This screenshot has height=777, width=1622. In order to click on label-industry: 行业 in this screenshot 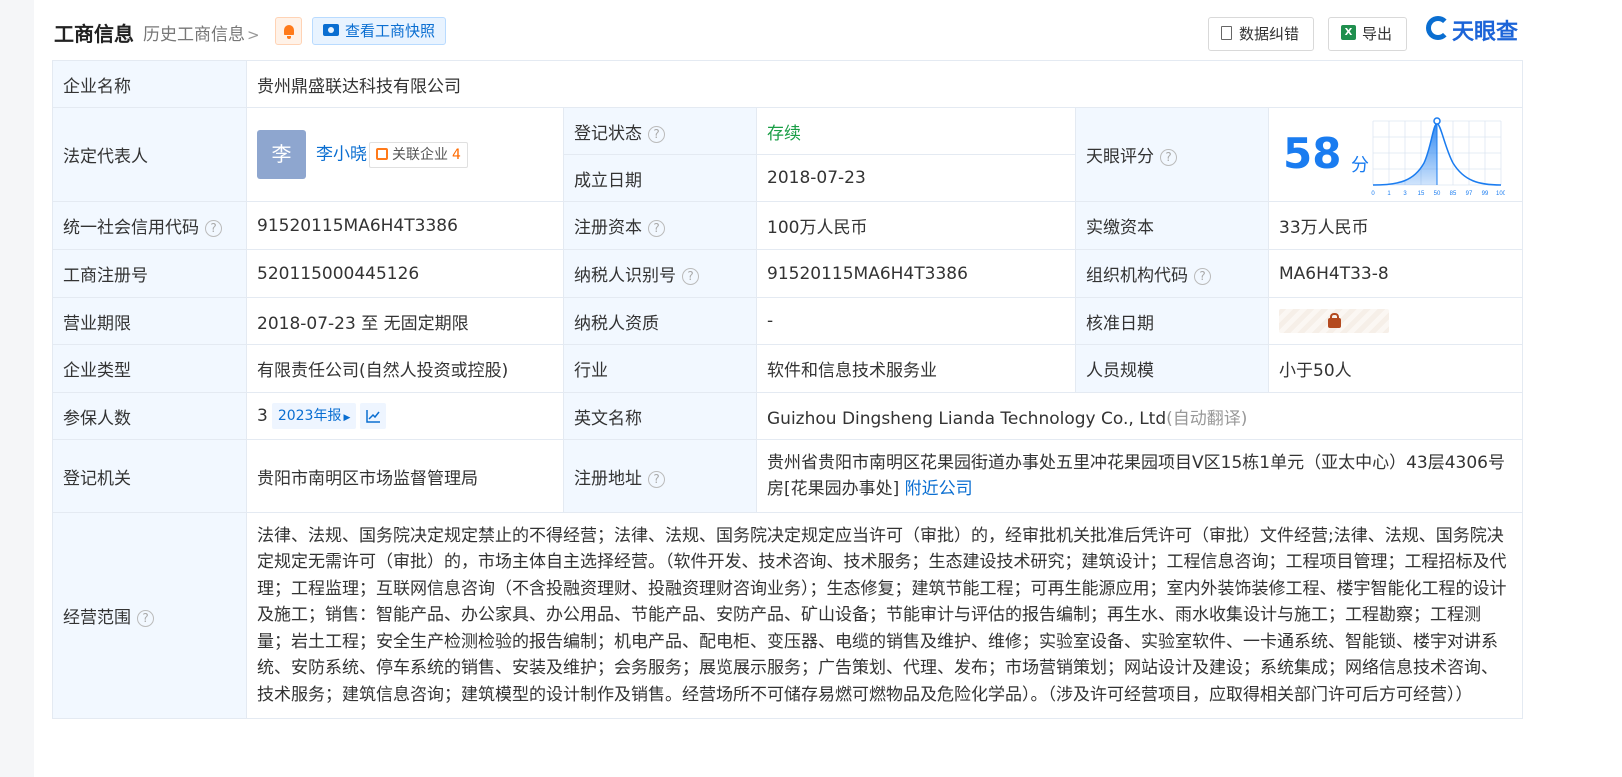, I will do `click(660, 368)`.